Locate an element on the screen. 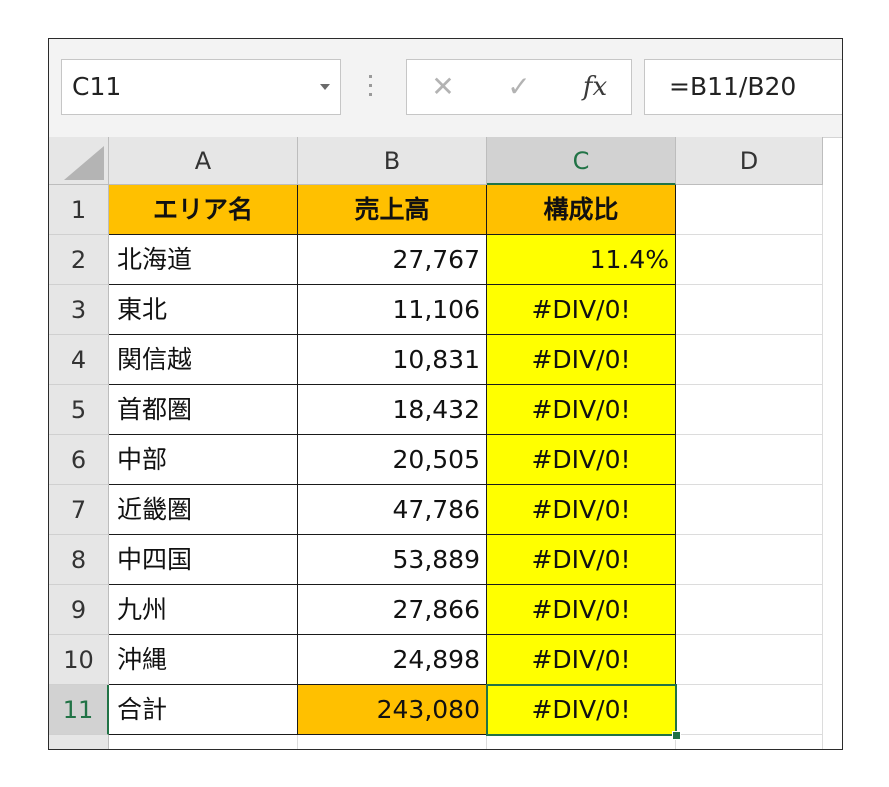  row-header-9: 9 is located at coordinates (79, 610).